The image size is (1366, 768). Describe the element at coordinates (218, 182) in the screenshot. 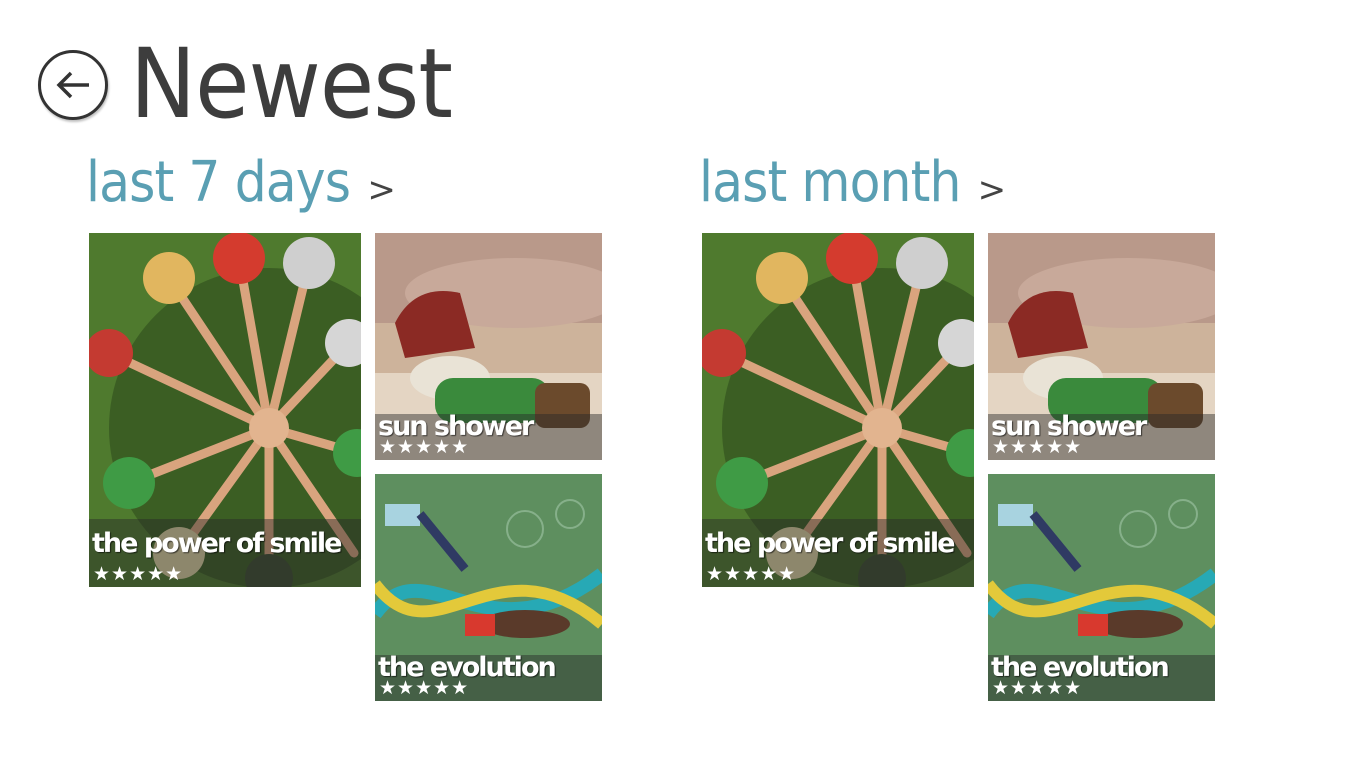

I see `group-title: last 7 days` at that location.